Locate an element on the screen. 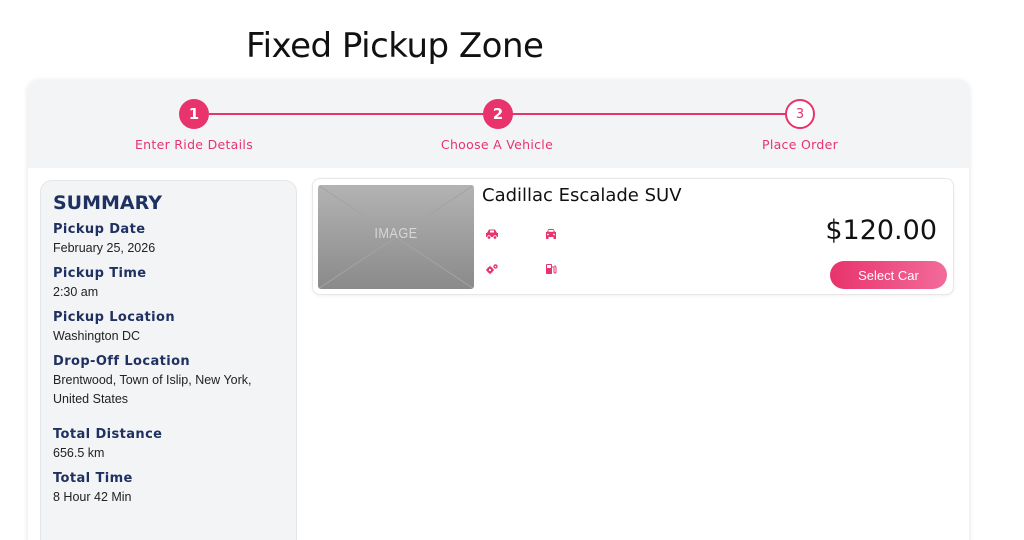  vehicle-name: Cadillac Escalade SUV is located at coordinates (582, 195).